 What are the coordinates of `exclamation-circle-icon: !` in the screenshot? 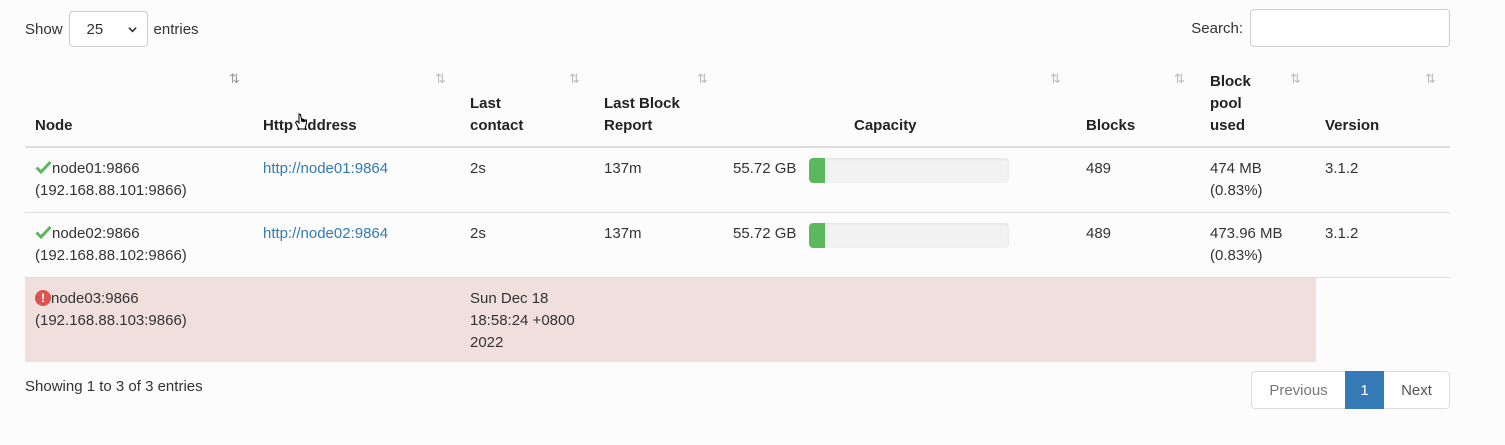 It's located at (43, 298).